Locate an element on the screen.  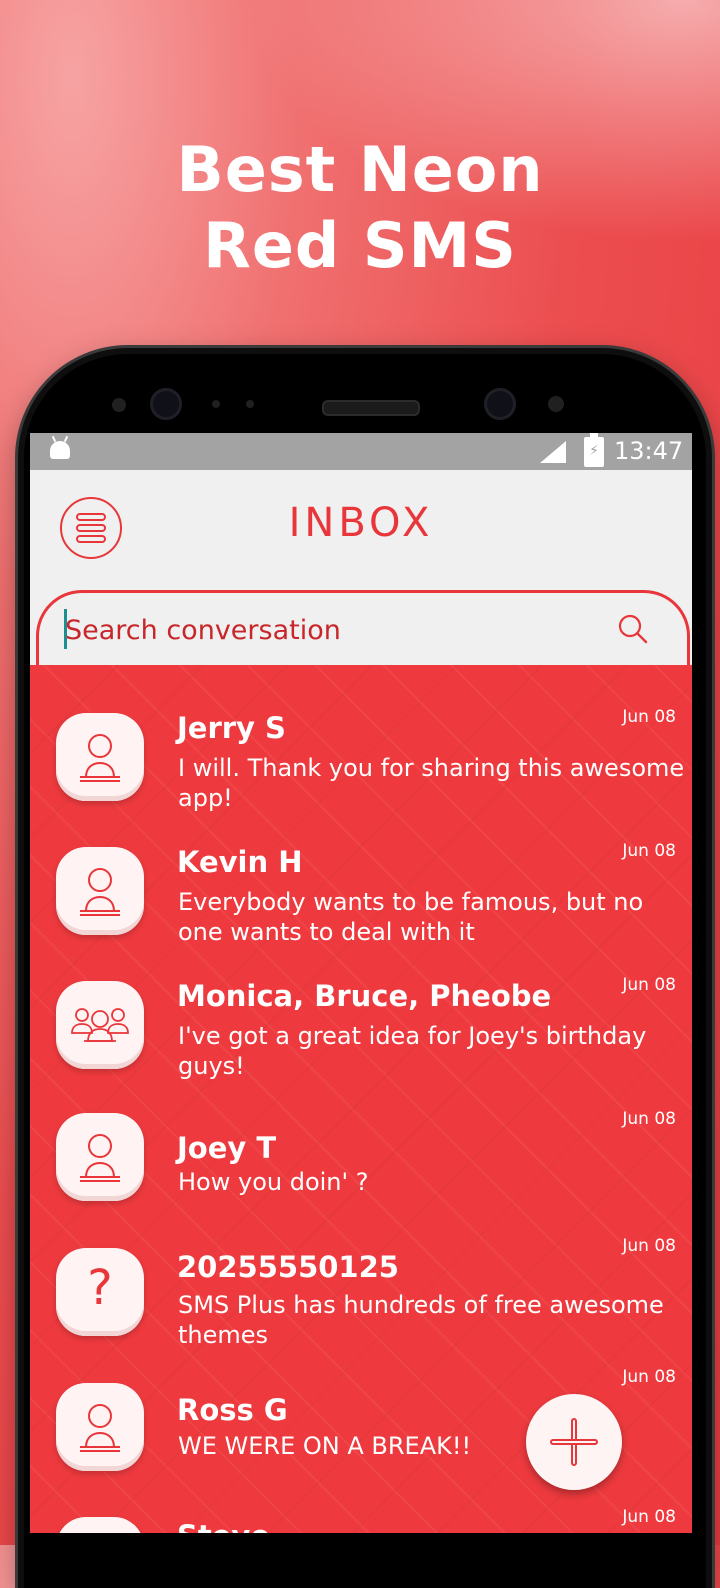
front-camera is located at coordinates (166, 404).